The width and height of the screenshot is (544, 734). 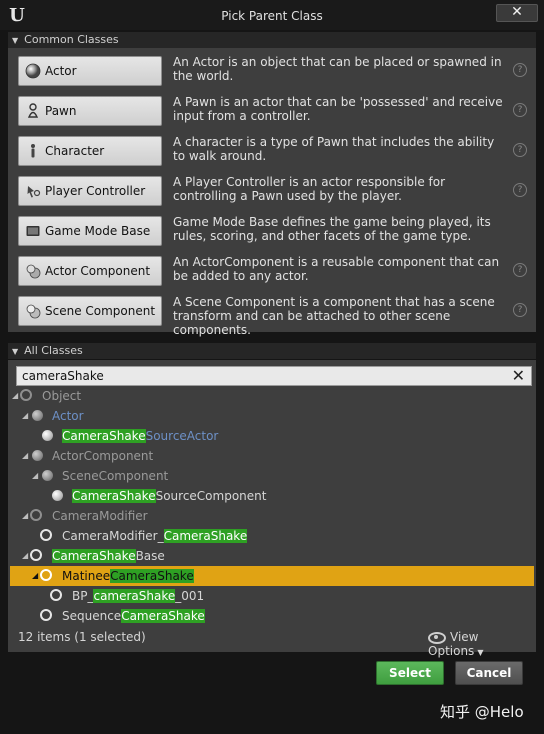 I want to click on tree-row-text: BP_cameraShake_001, so click(x=138, y=596).